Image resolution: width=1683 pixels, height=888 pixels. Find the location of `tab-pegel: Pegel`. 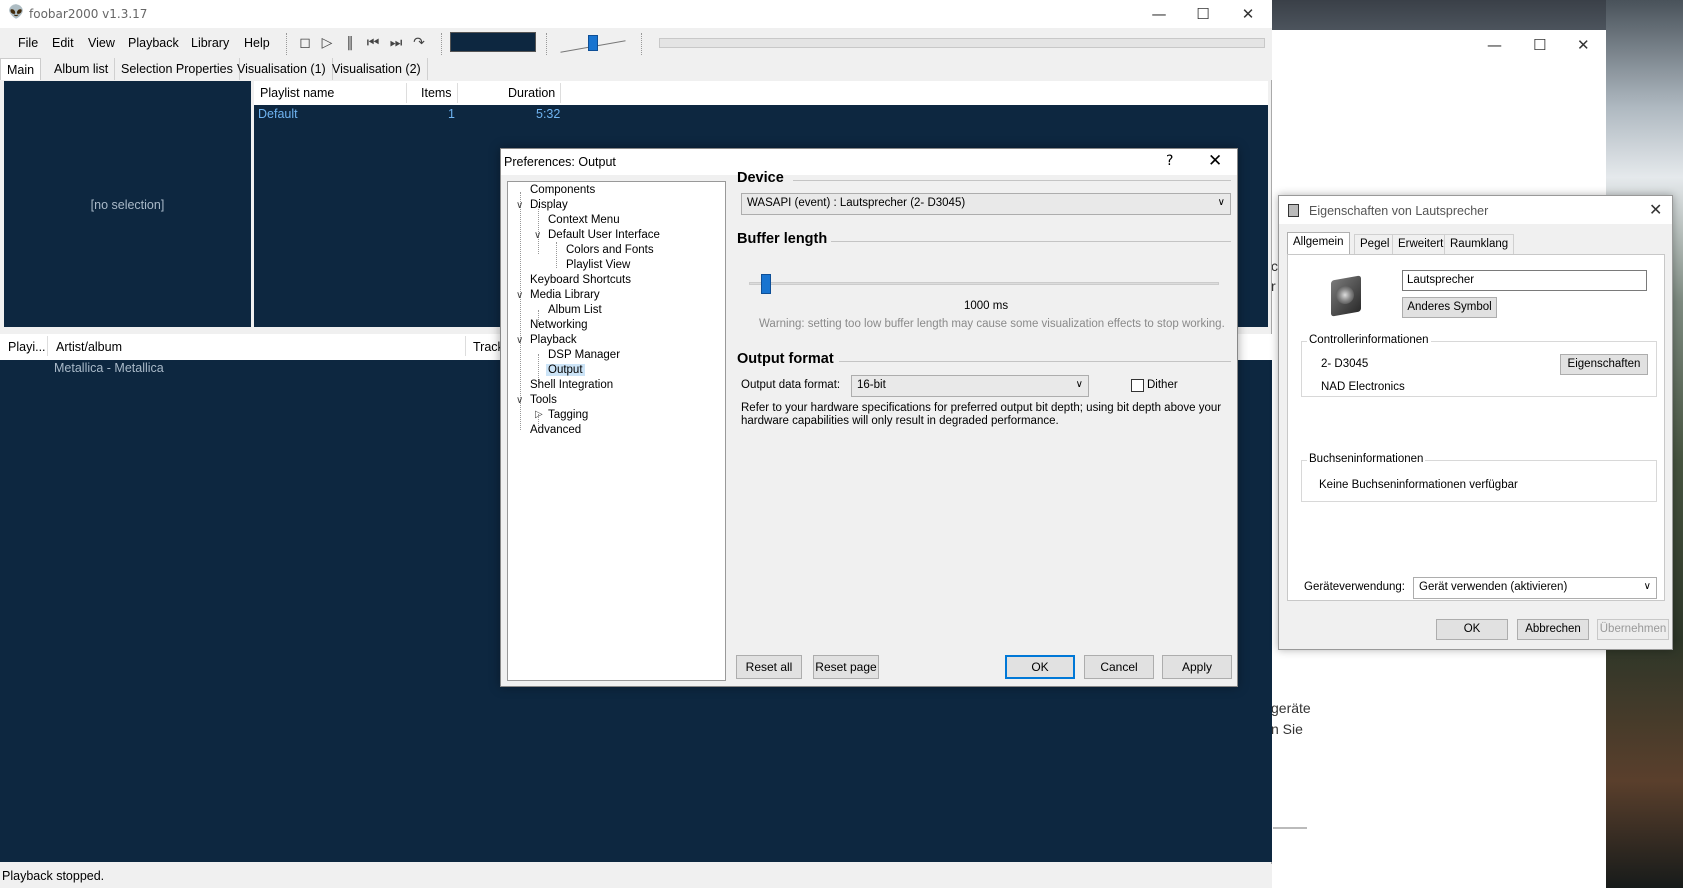

tab-pegel: Pegel is located at coordinates (1375, 244).